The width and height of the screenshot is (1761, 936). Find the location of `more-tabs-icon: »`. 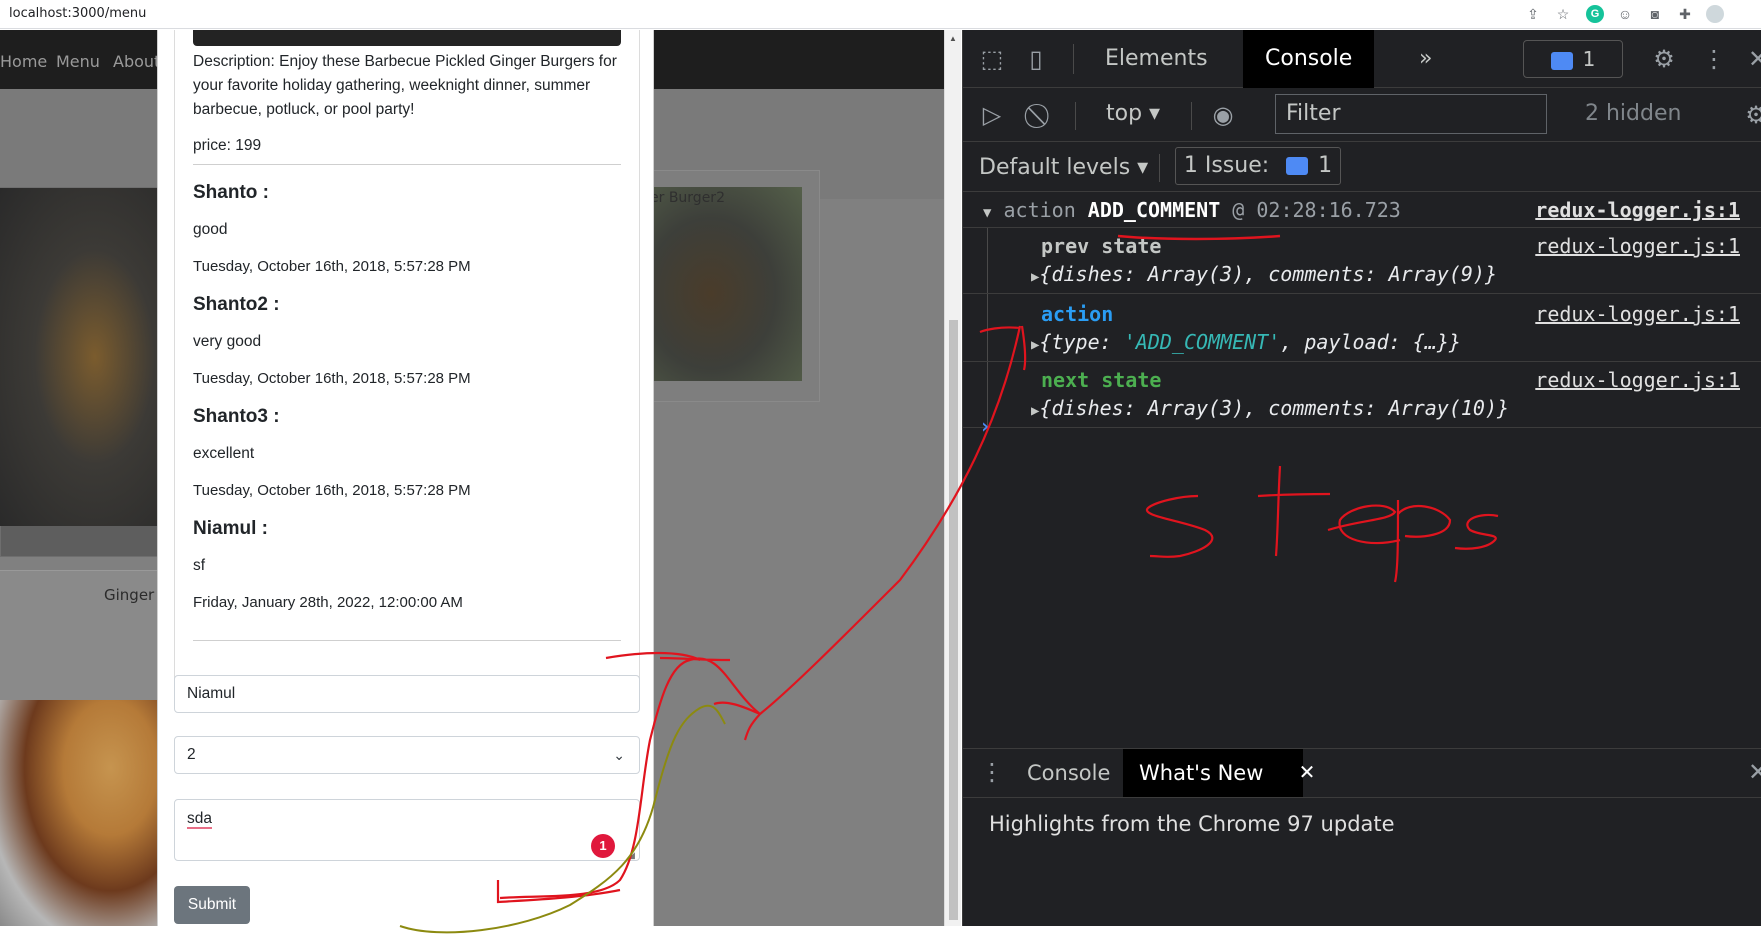

more-tabs-icon: » is located at coordinates (1425, 59).